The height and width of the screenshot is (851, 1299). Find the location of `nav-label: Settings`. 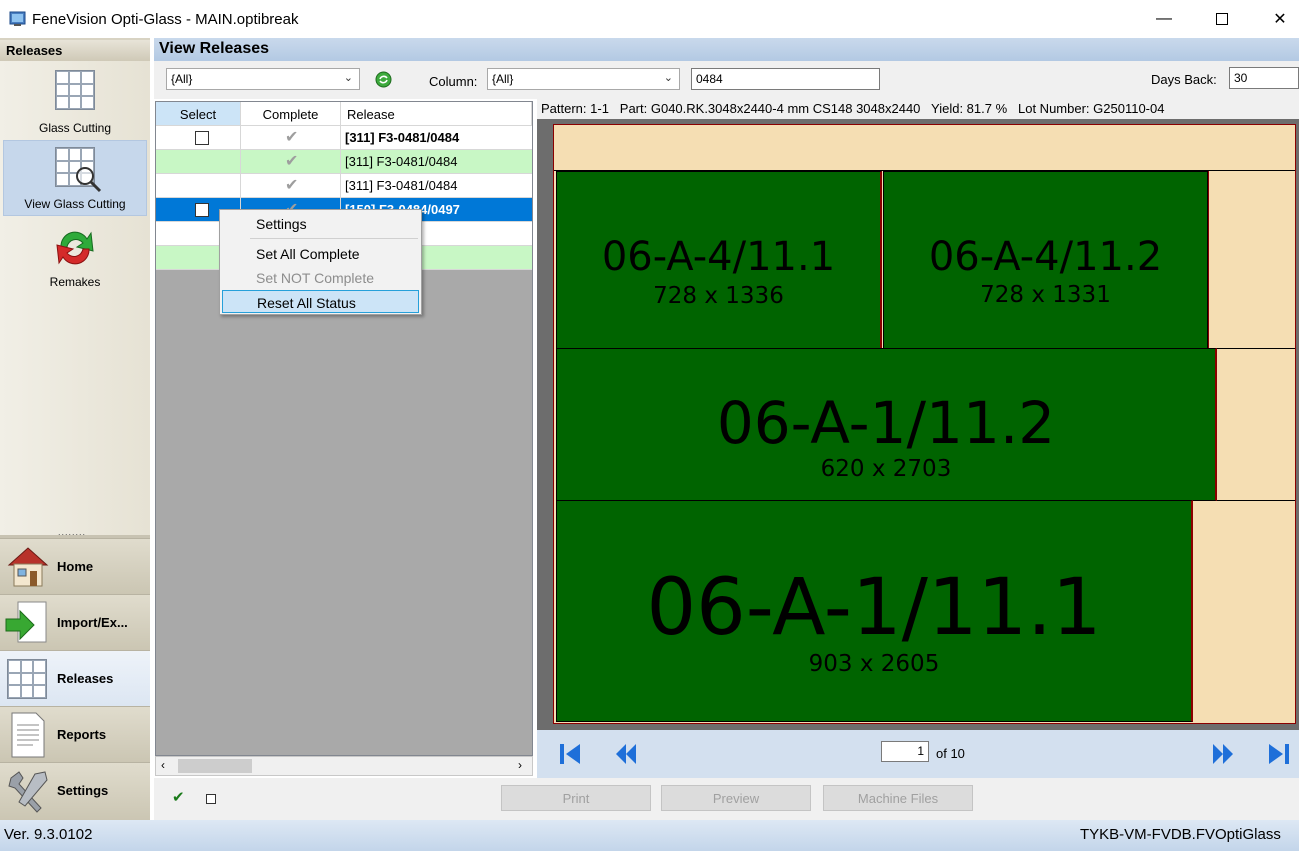

nav-label: Settings is located at coordinates (83, 790).